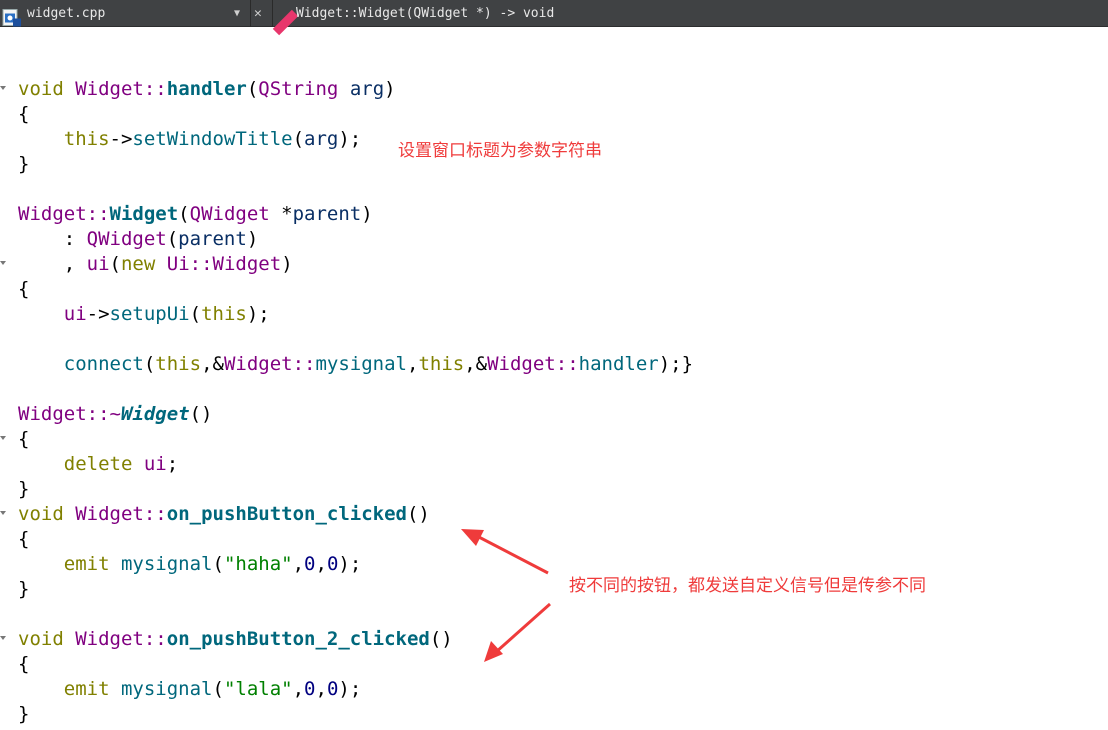 This screenshot has height=730, width=1108. What do you see at coordinates (506, 595) in the screenshot?
I see `annotation-arrows` at bounding box center [506, 595].